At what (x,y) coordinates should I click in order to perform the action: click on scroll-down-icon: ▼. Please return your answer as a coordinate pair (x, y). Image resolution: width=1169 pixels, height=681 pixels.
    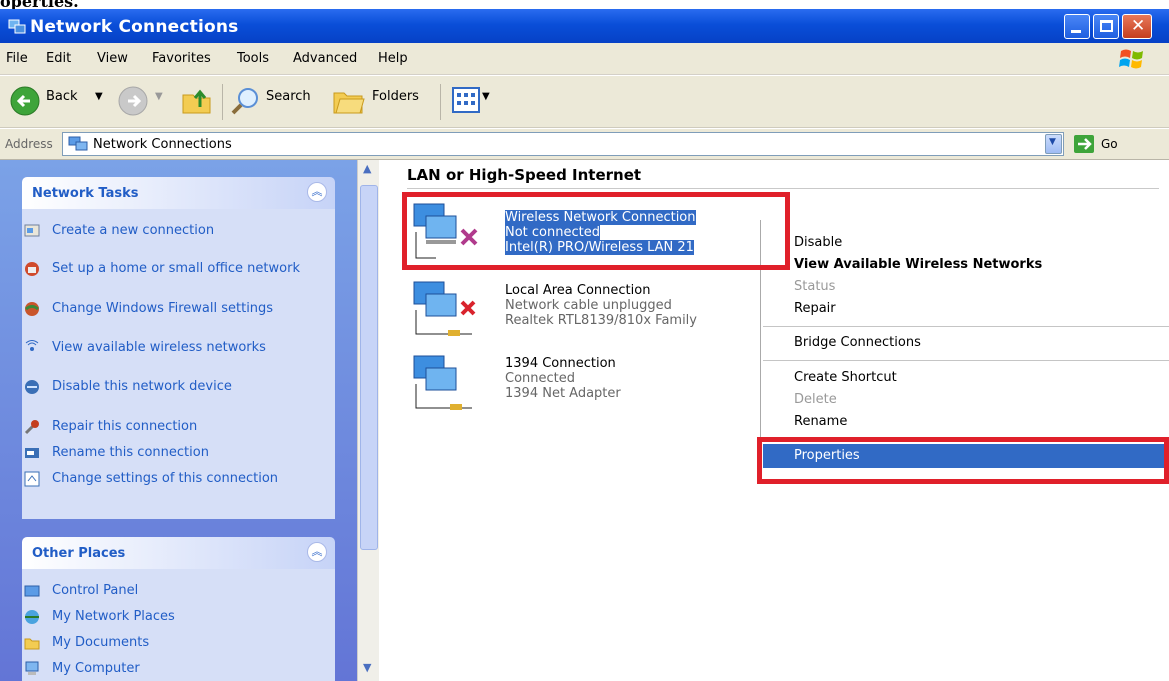
    Looking at the image, I should click on (367, 667).